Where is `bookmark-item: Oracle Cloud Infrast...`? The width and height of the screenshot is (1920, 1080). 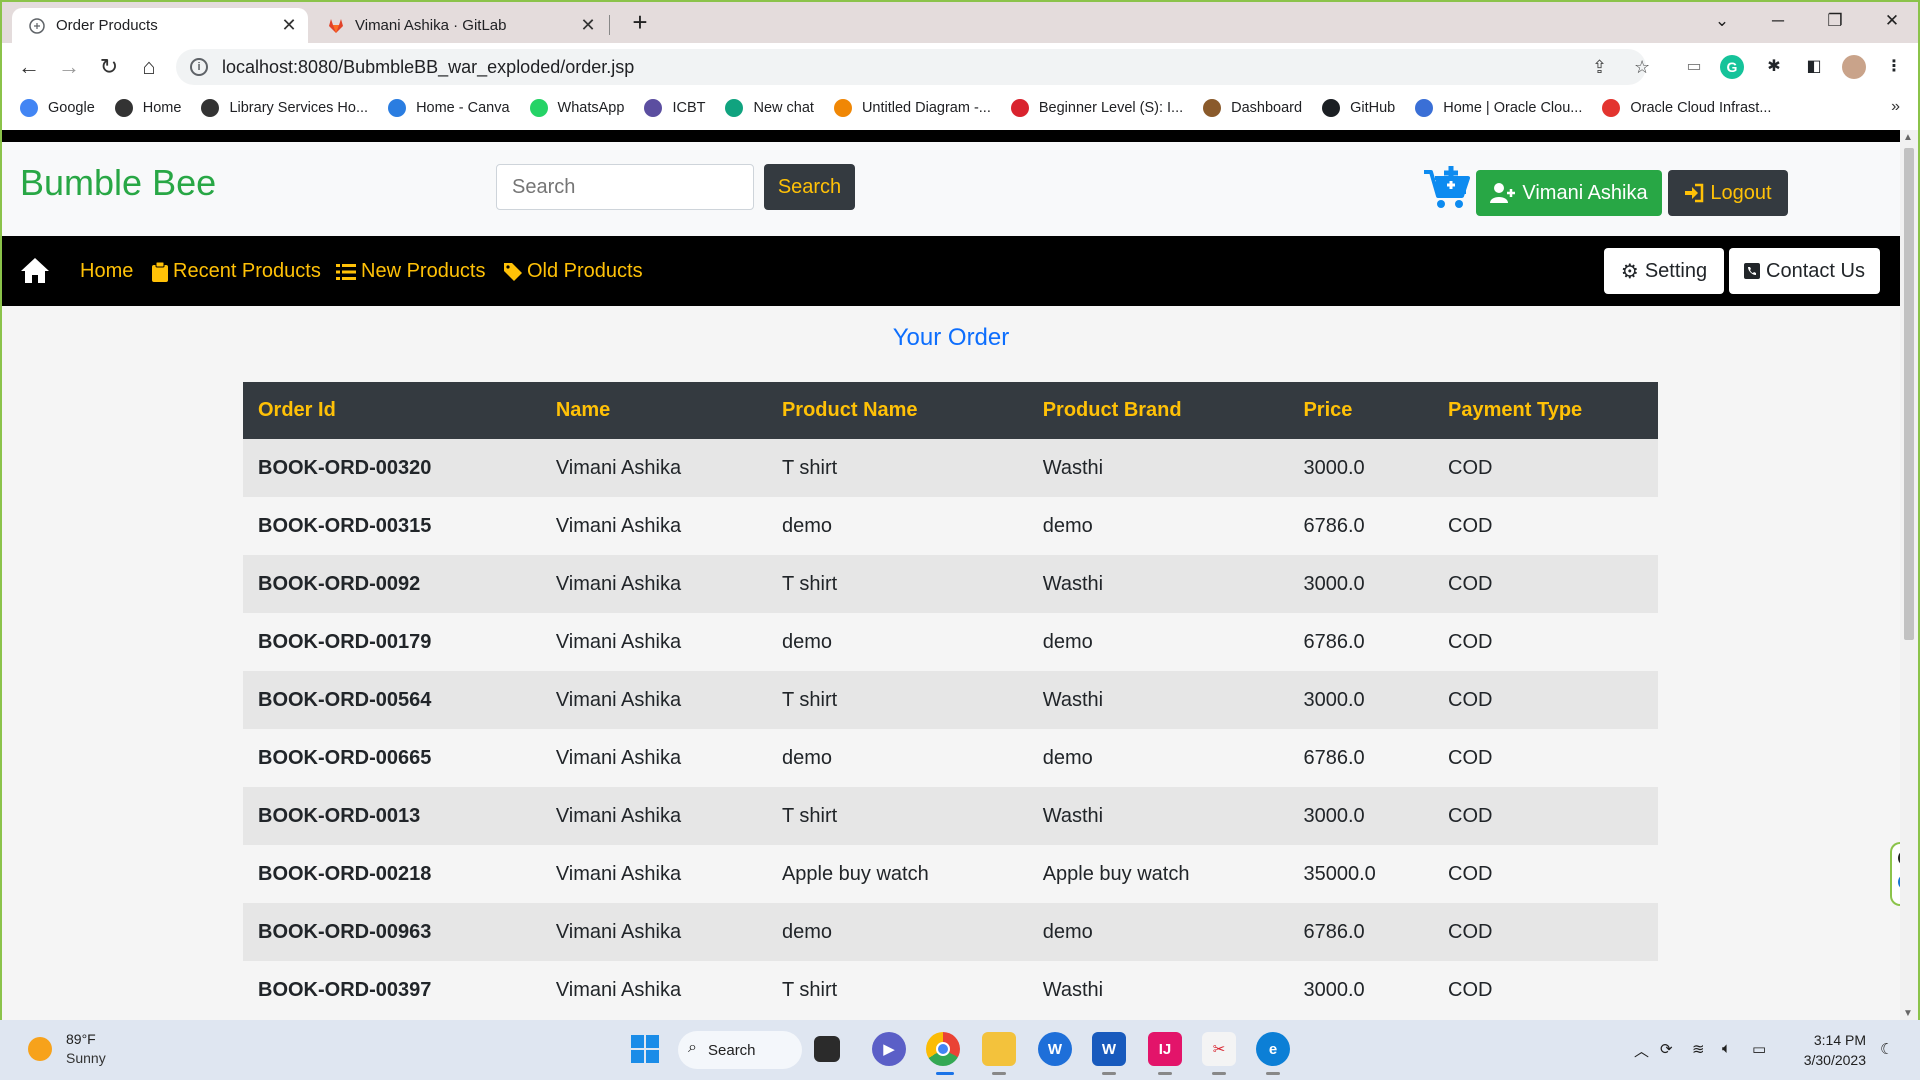
bookmark-item: Oracle Cloud Infrast... is located at coordinates (1686, 108).